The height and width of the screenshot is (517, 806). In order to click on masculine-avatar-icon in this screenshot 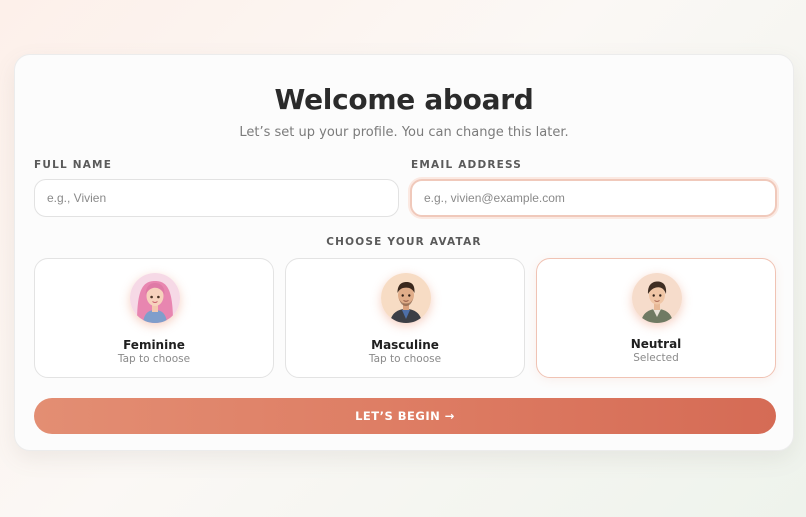, I will do `click(406, 298)`.